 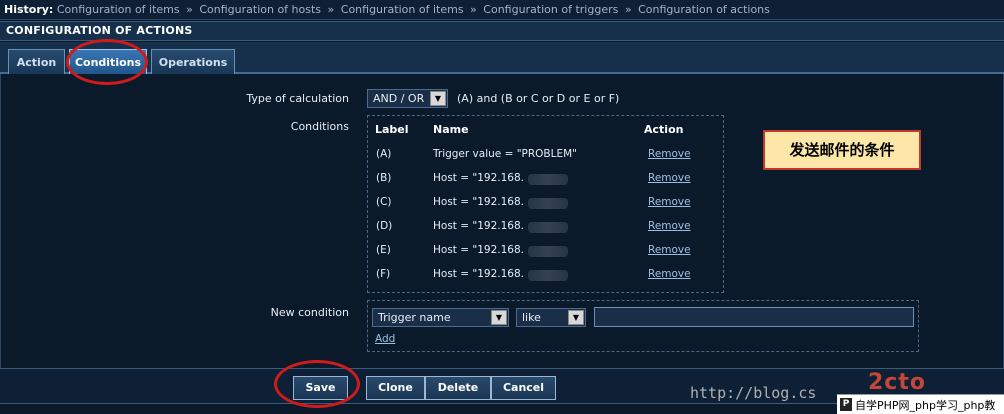 I want to click on condition-label: (B), so click(x=384, y=178).